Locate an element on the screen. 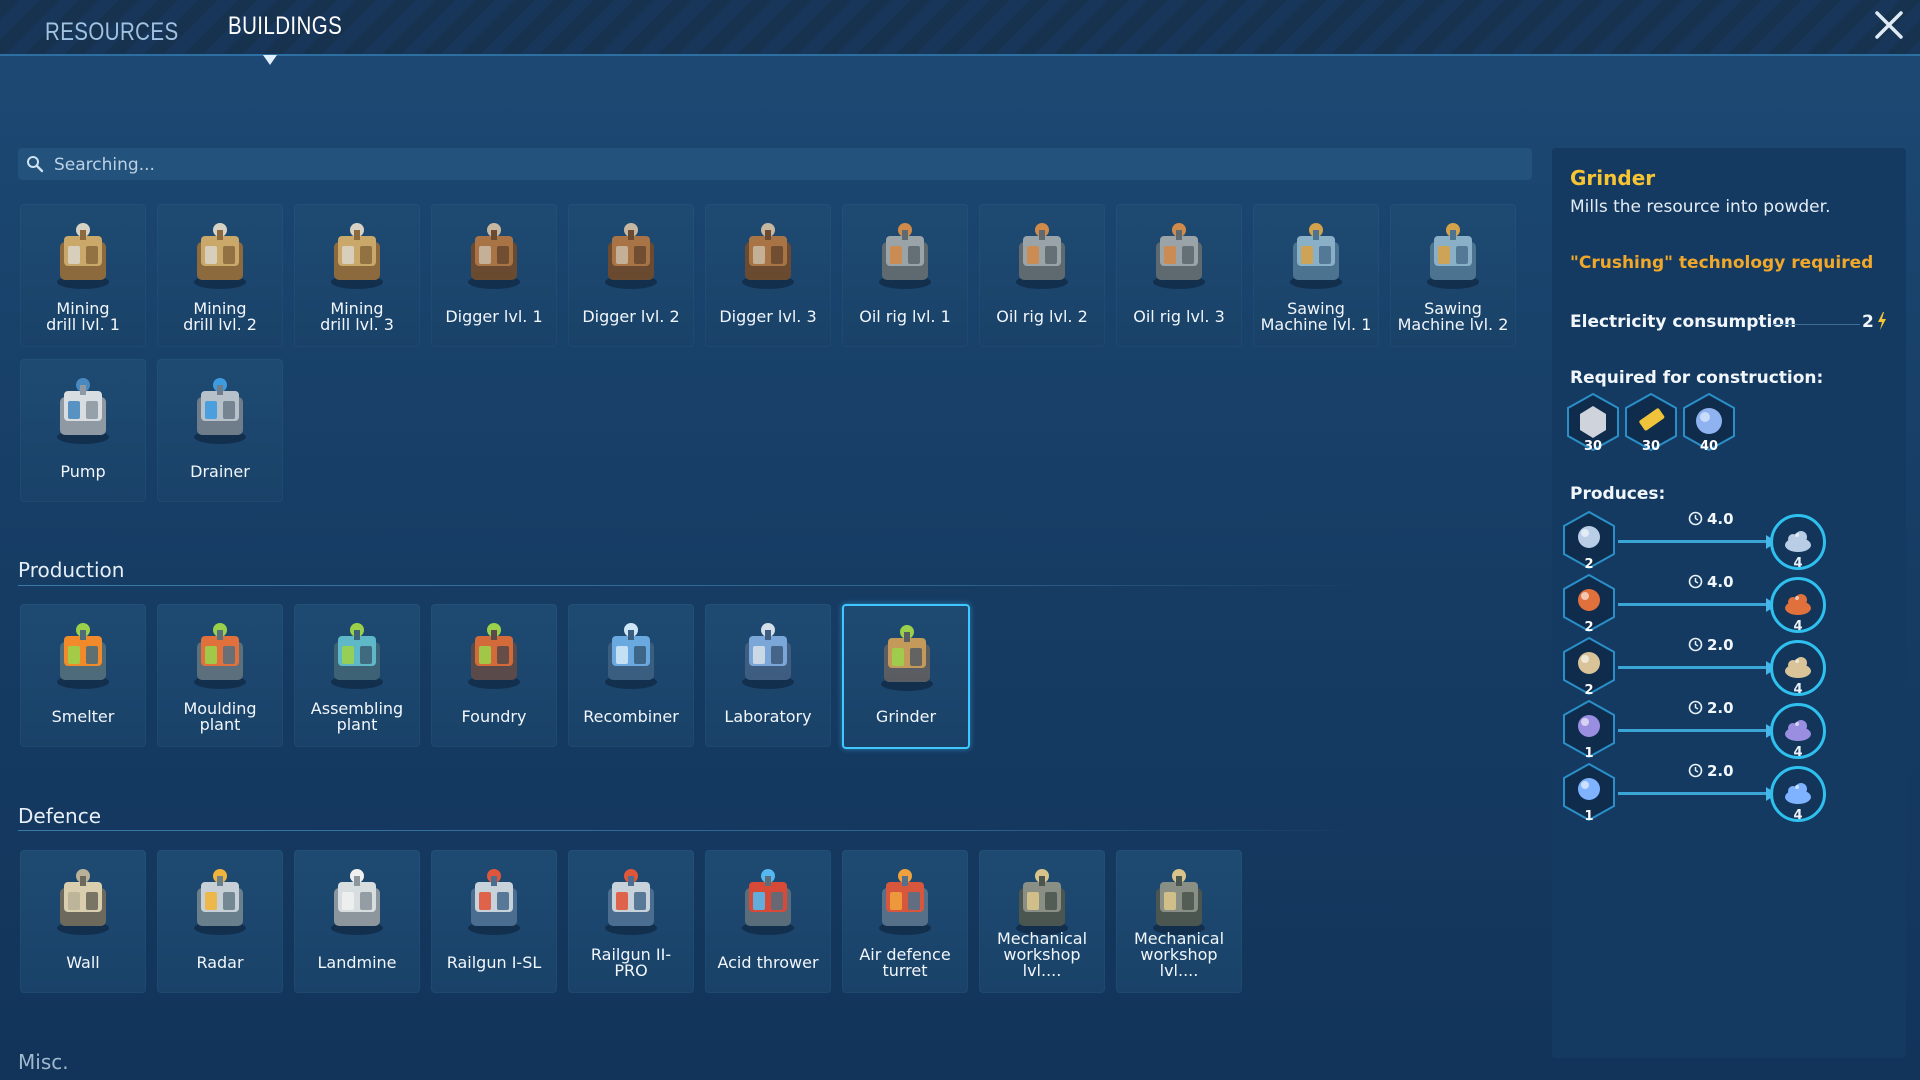  acid-thrower-icon is located at coordinates (768, 902).